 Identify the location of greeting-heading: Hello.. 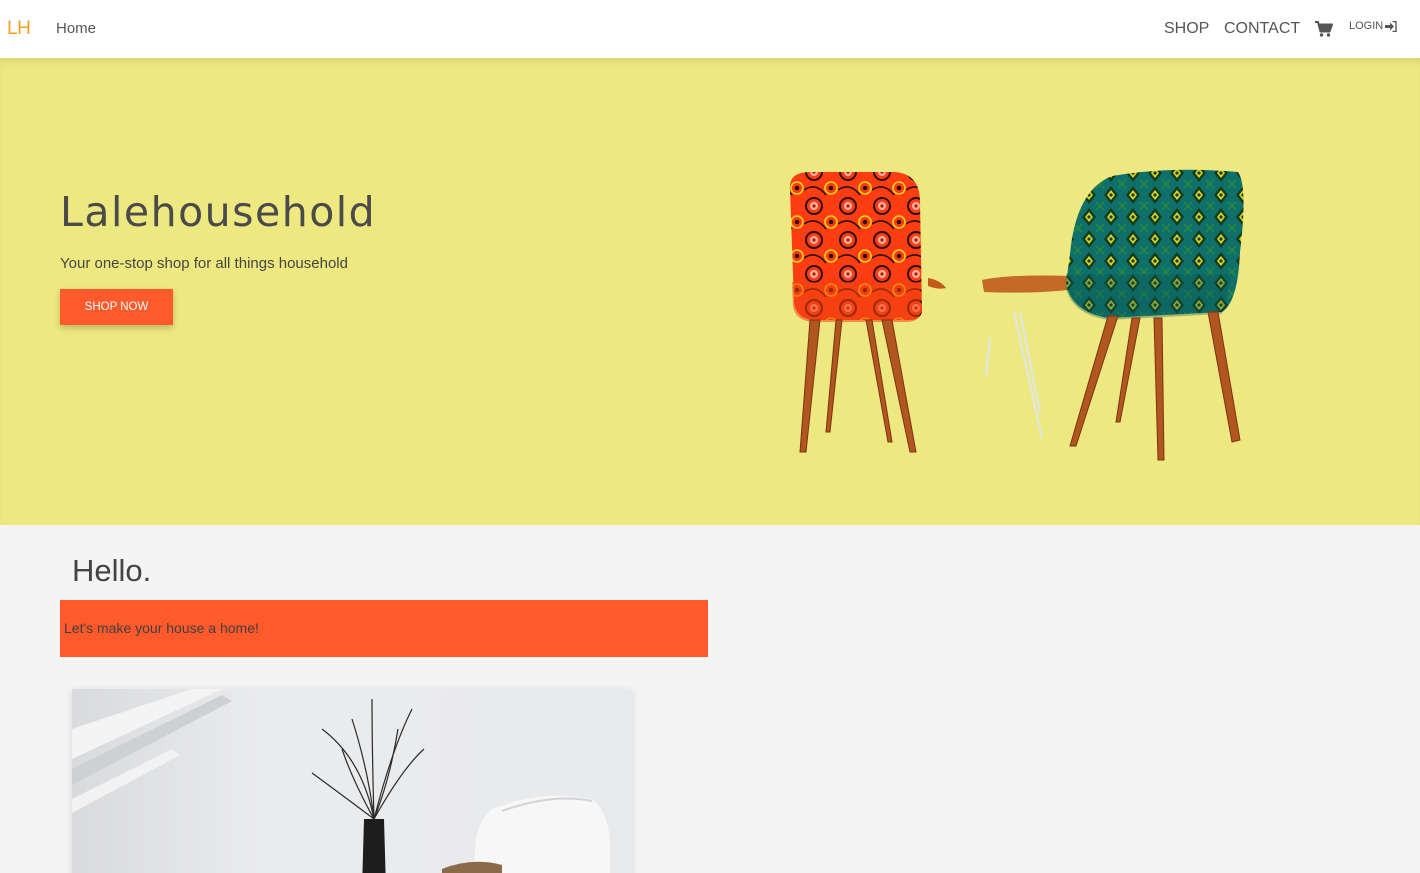
(112, 570).